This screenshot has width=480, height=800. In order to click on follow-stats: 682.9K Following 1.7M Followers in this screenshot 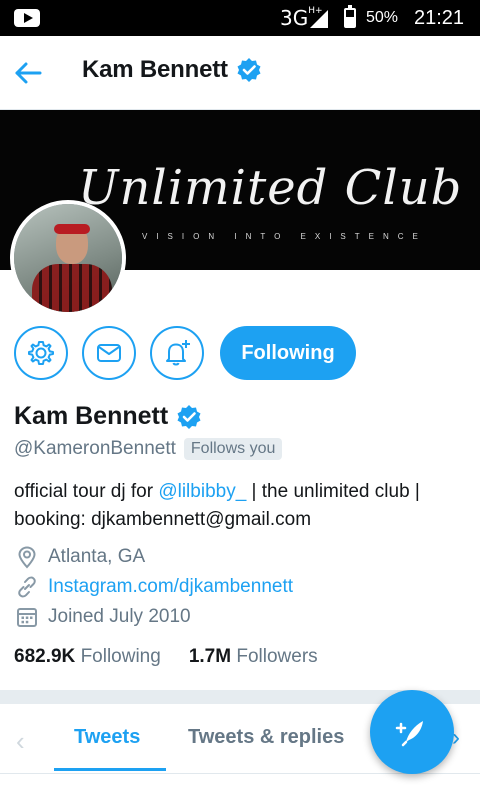, I will do `click(166, 657)`.